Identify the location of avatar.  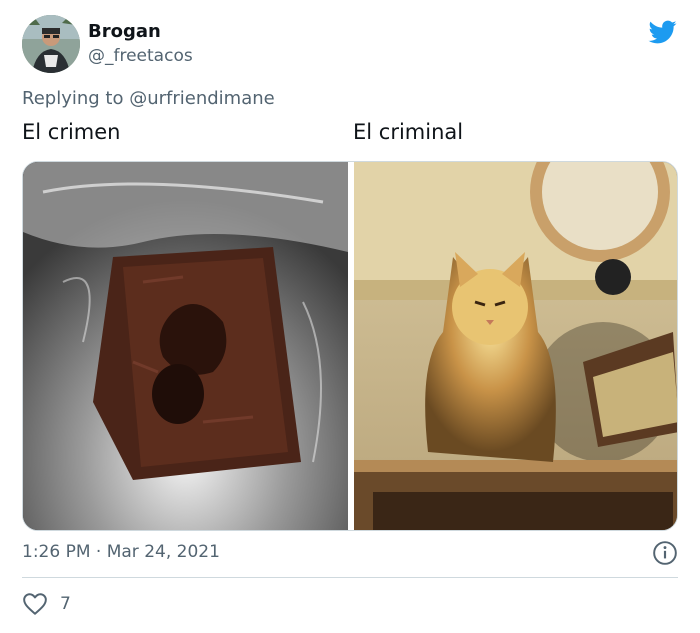
(51, 44).